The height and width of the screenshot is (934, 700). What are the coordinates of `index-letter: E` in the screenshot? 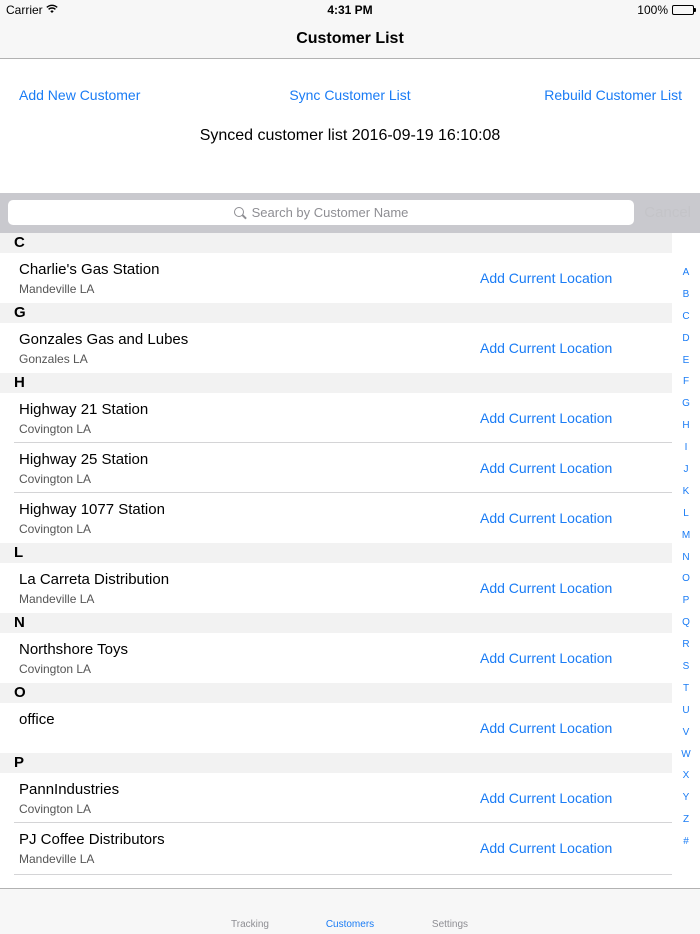 It's located at (686, 361).